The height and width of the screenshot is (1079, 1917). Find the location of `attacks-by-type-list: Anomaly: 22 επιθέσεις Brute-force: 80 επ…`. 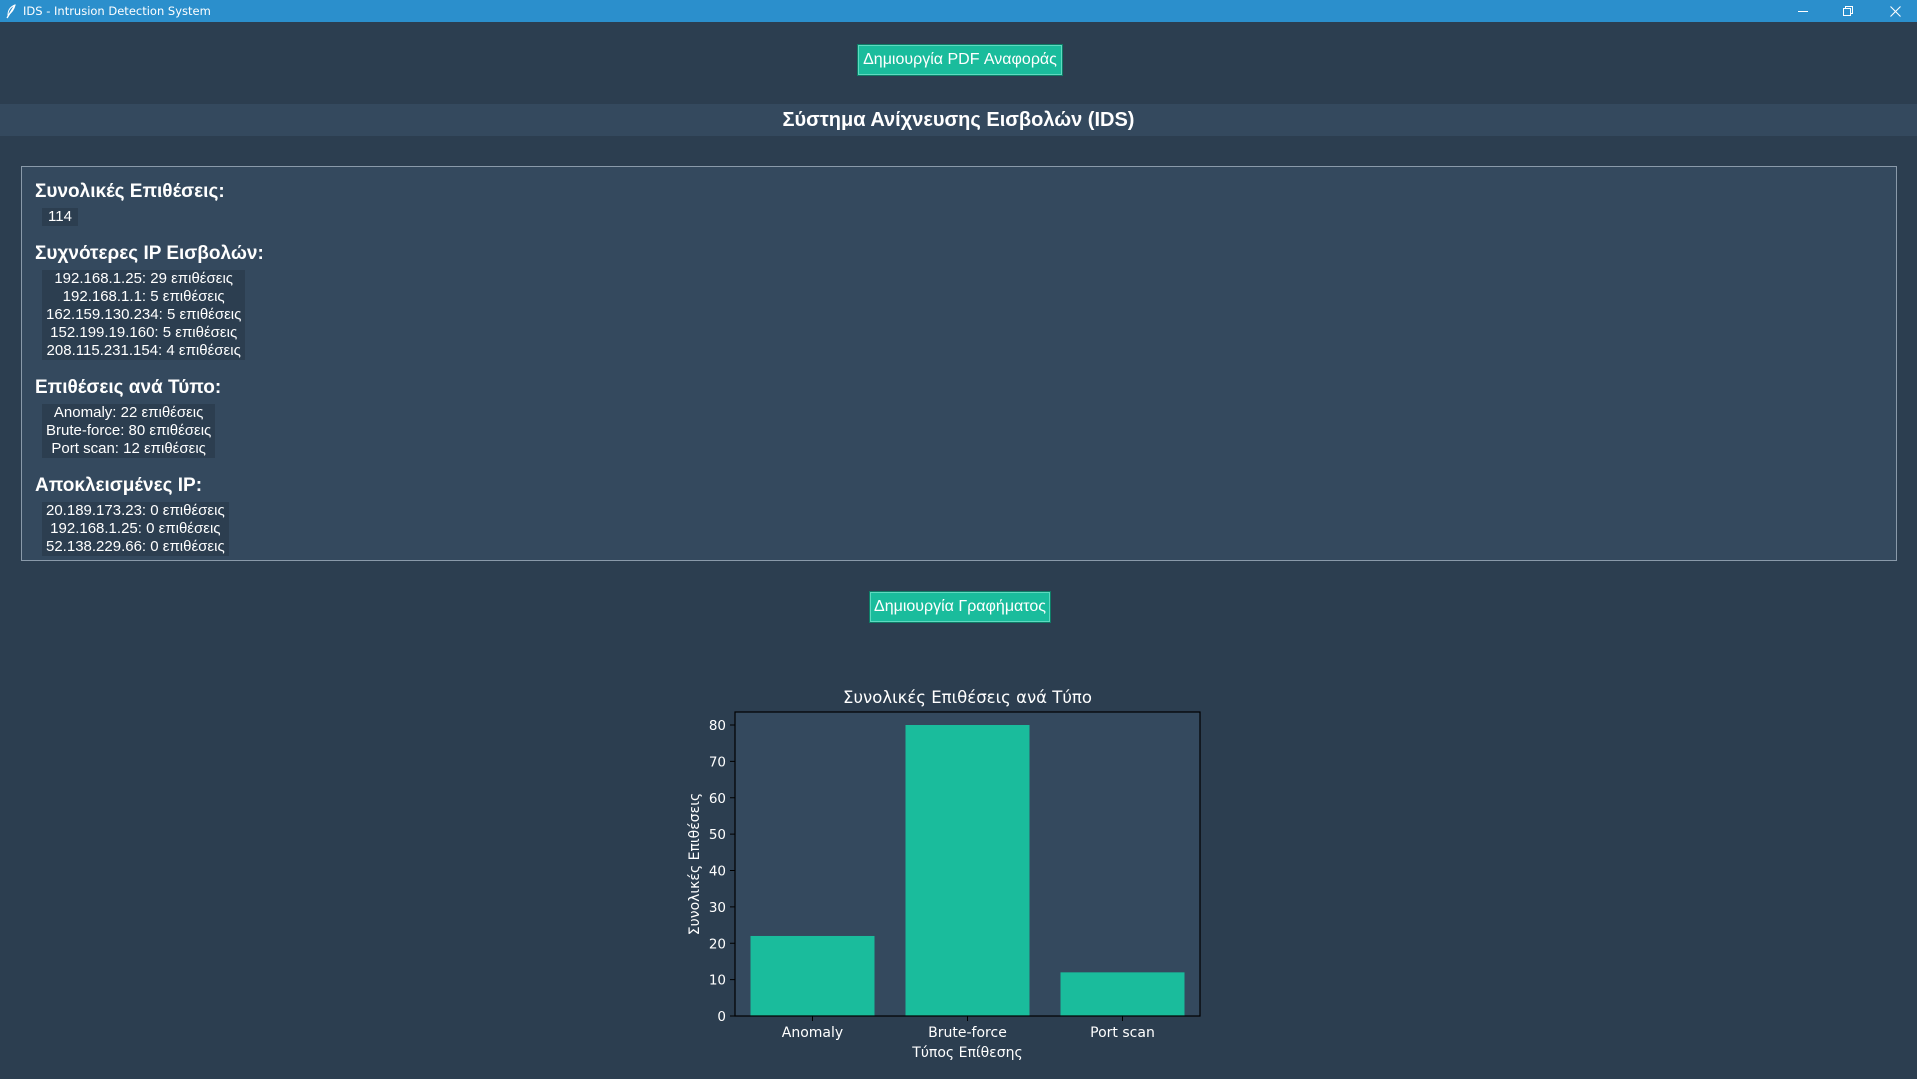

attacks-by-type-list: Anomaly: 22 επιθέσεις Brute-force: 80 επ… is located at coordinates (129, 431).